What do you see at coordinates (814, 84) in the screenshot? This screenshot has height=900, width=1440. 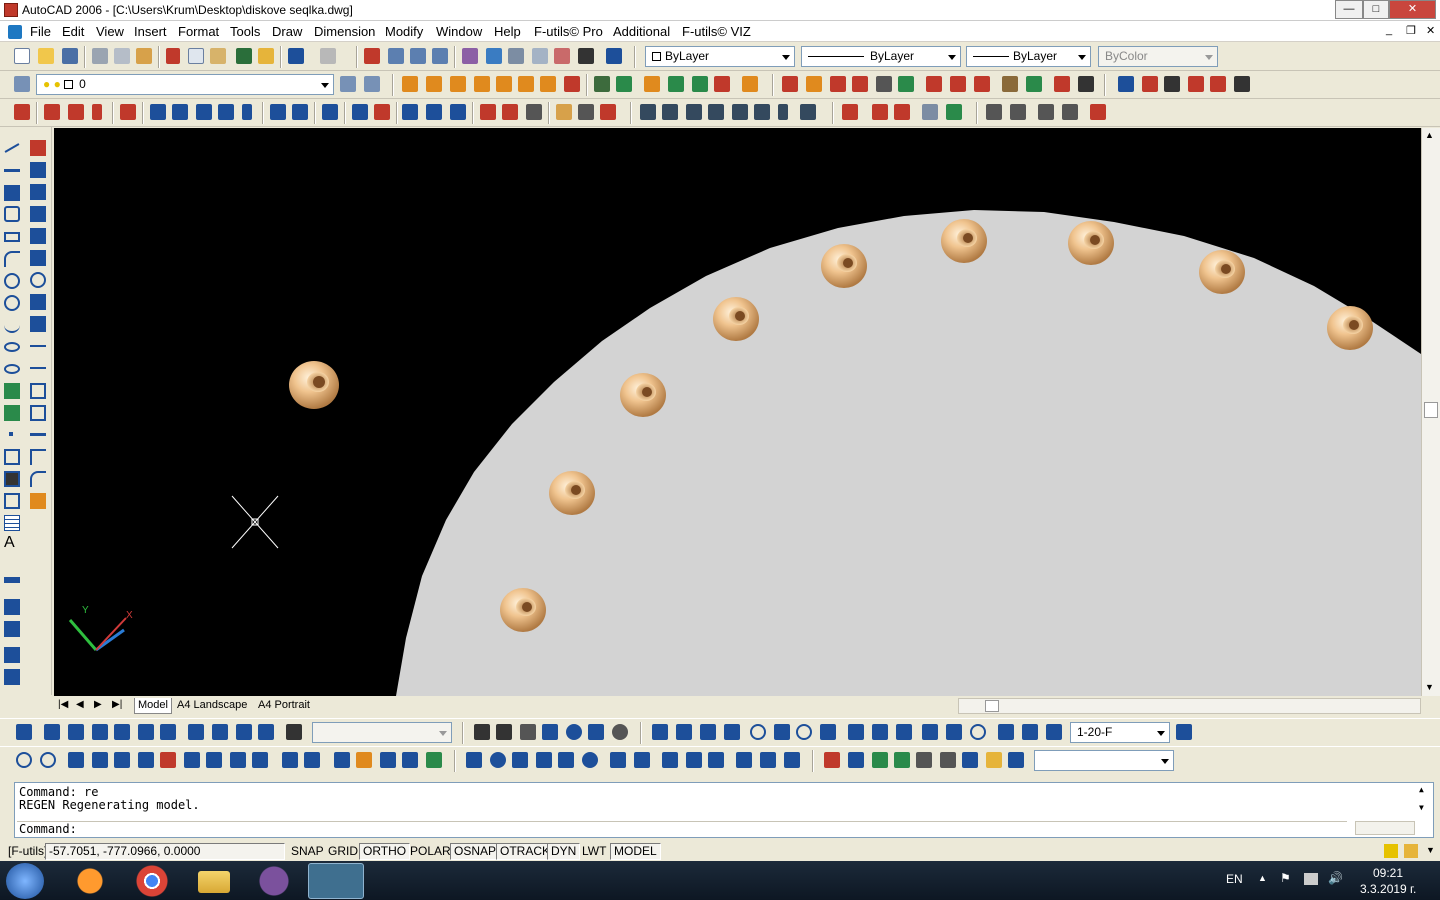 I see `futils-tool-17-icon` at bounding box center [814, 84].